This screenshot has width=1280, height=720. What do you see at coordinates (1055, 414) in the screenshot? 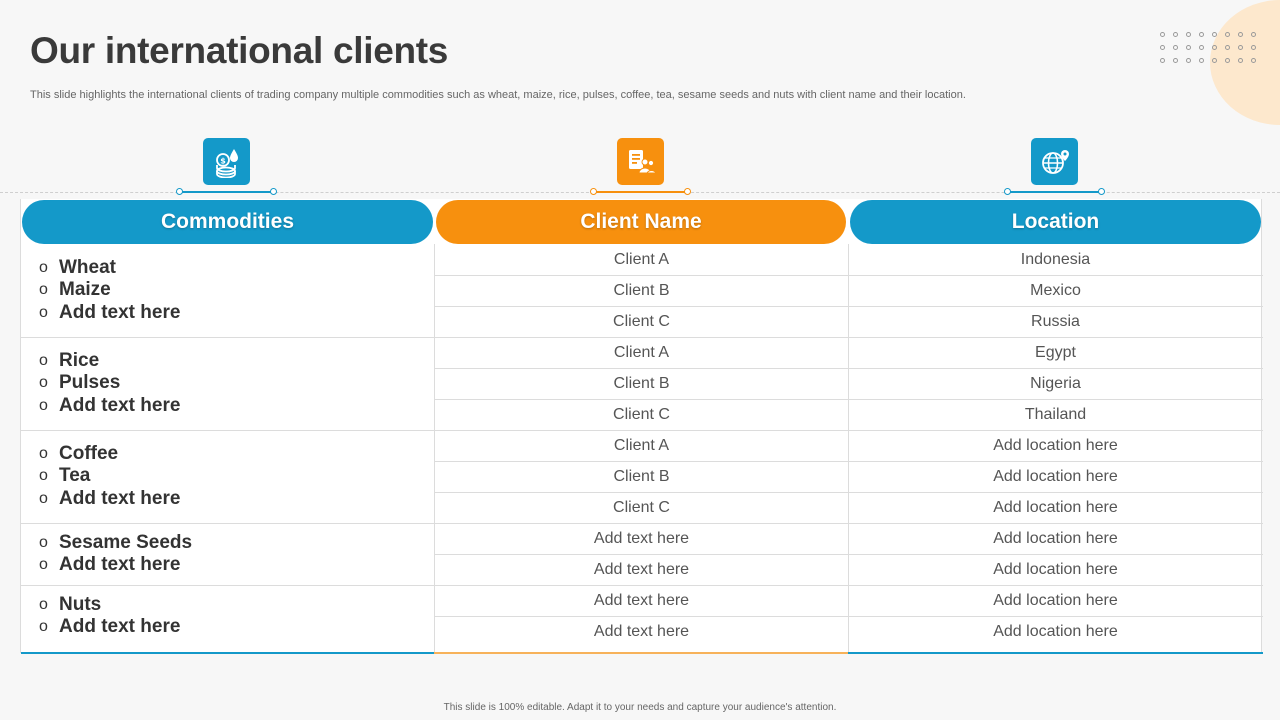
I see `location-cell: Thailand` at bounding box center [1055, 414].